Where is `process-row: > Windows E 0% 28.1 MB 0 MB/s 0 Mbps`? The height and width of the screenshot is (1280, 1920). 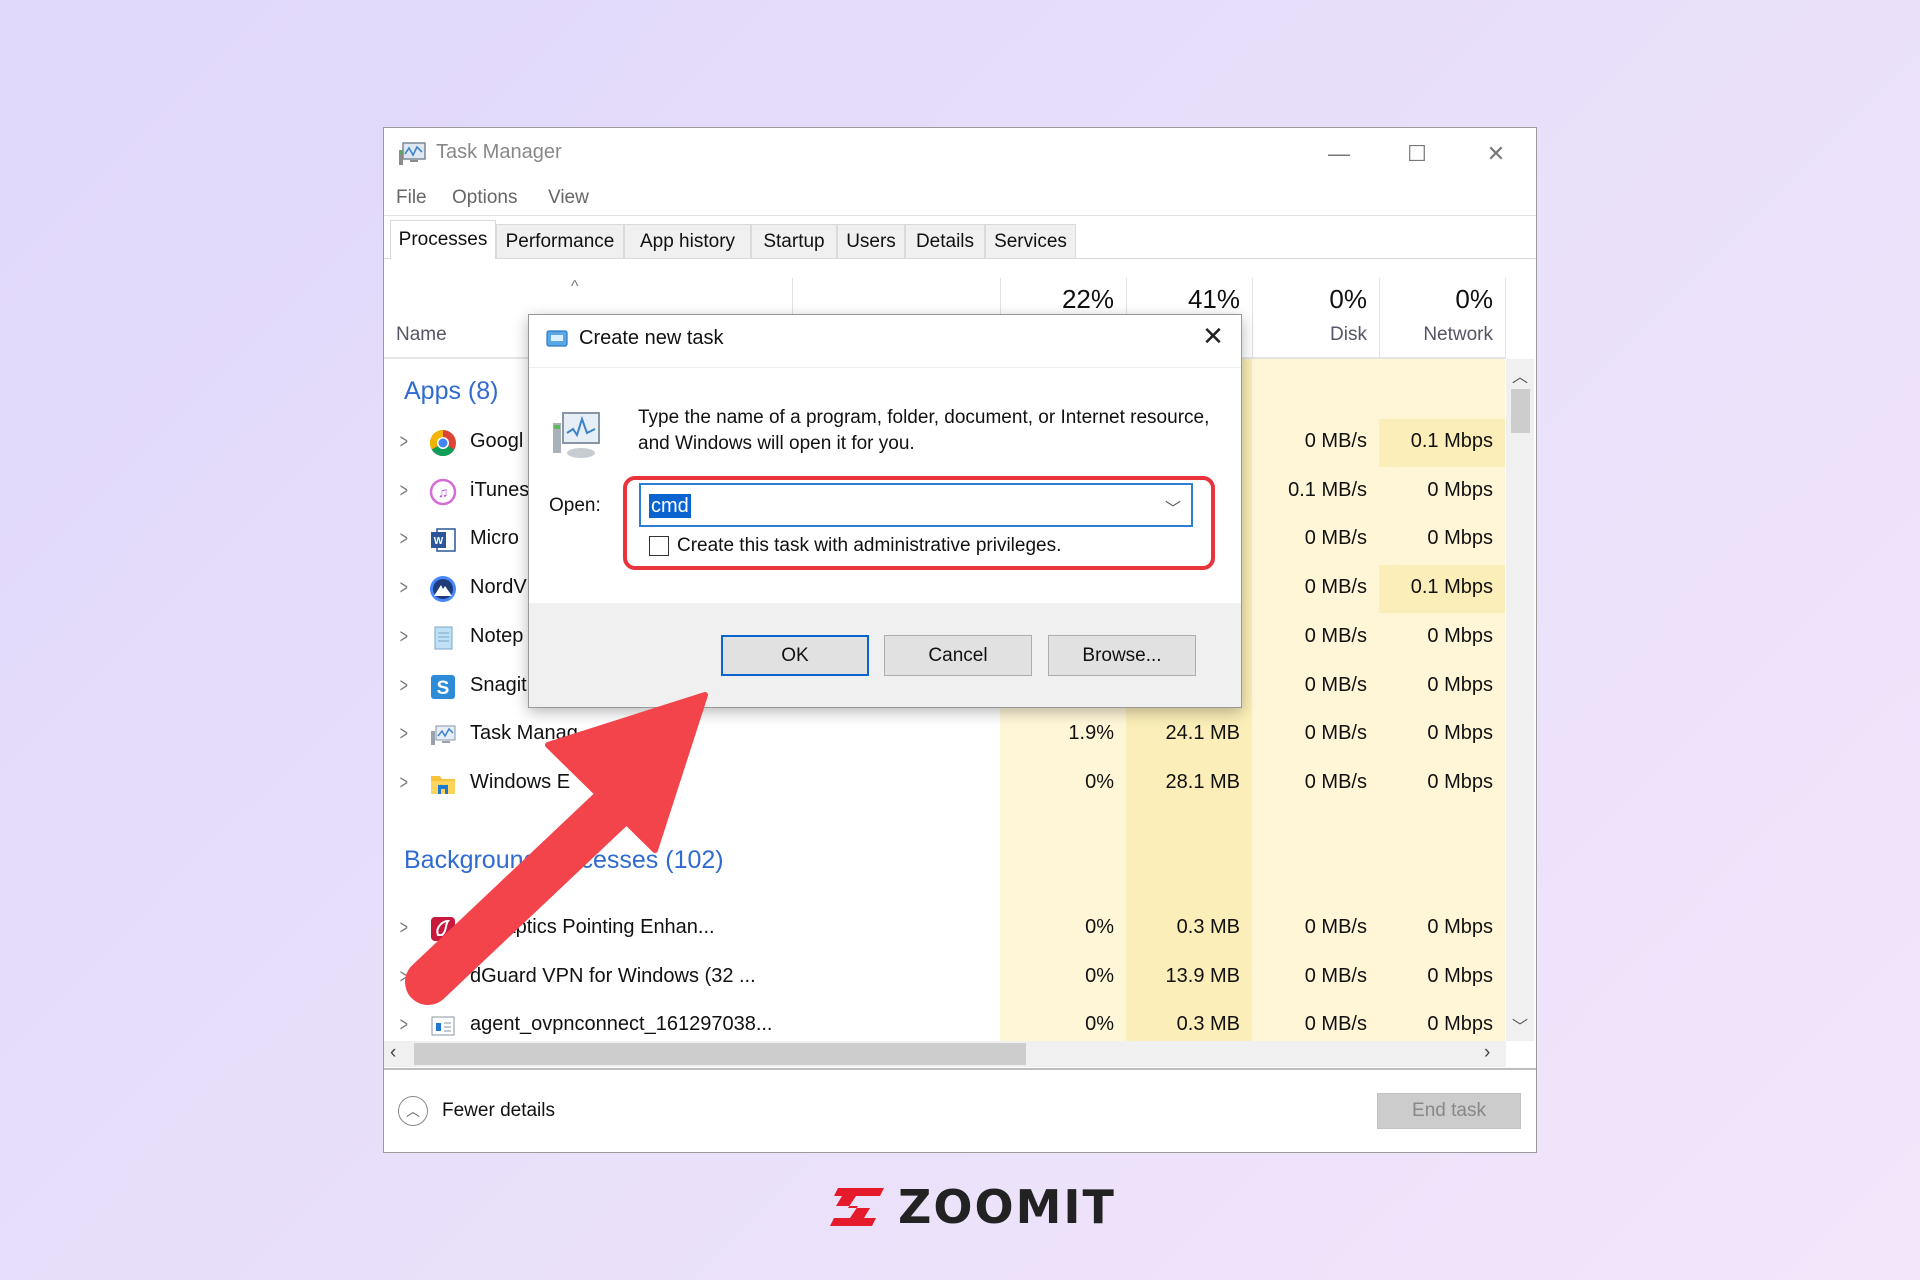
process-row: > Windows E 0% 28.1 MB 0 MB/s 0 Mbps is located at coordinates (945, 784).